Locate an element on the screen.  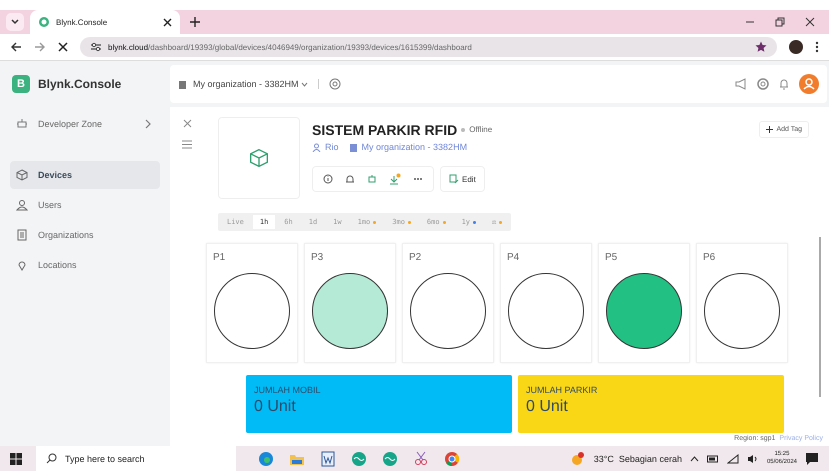
owner-link: Rio is located at coordinates (332, 147).